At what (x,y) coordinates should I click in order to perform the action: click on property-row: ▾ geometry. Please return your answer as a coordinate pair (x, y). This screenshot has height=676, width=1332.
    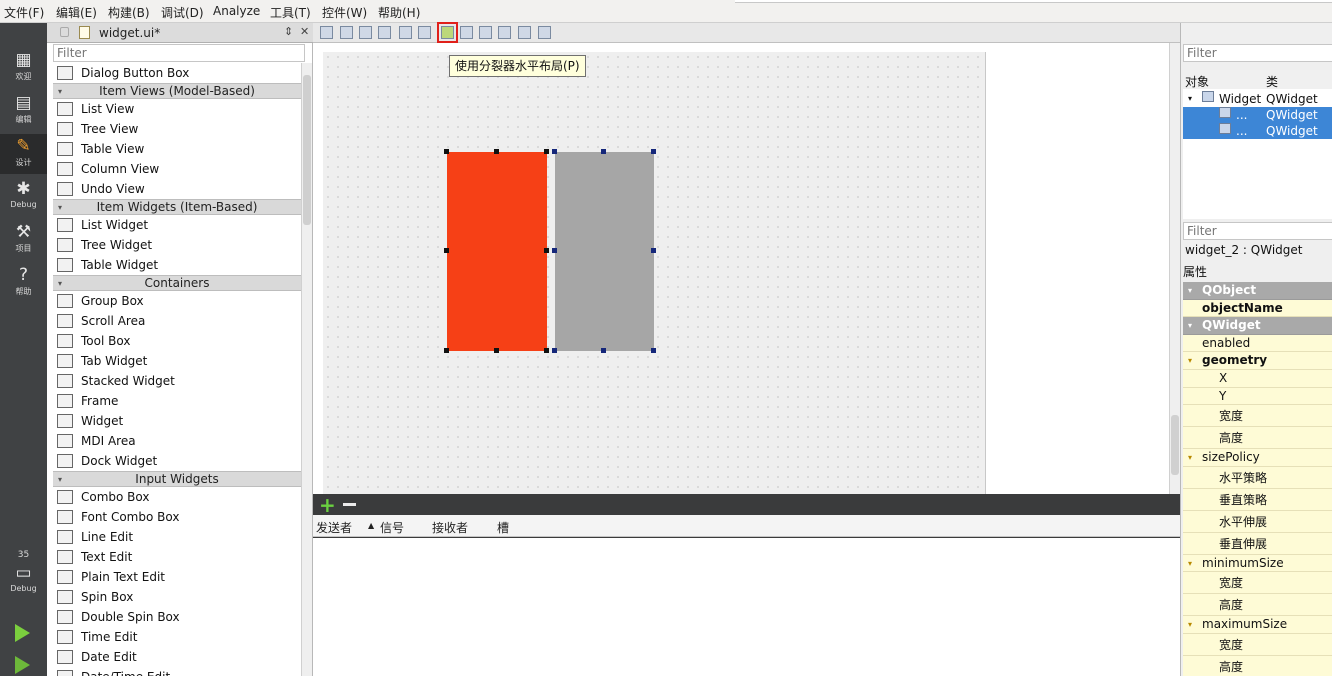
    Looking at the image, I should click on (1257, 361).